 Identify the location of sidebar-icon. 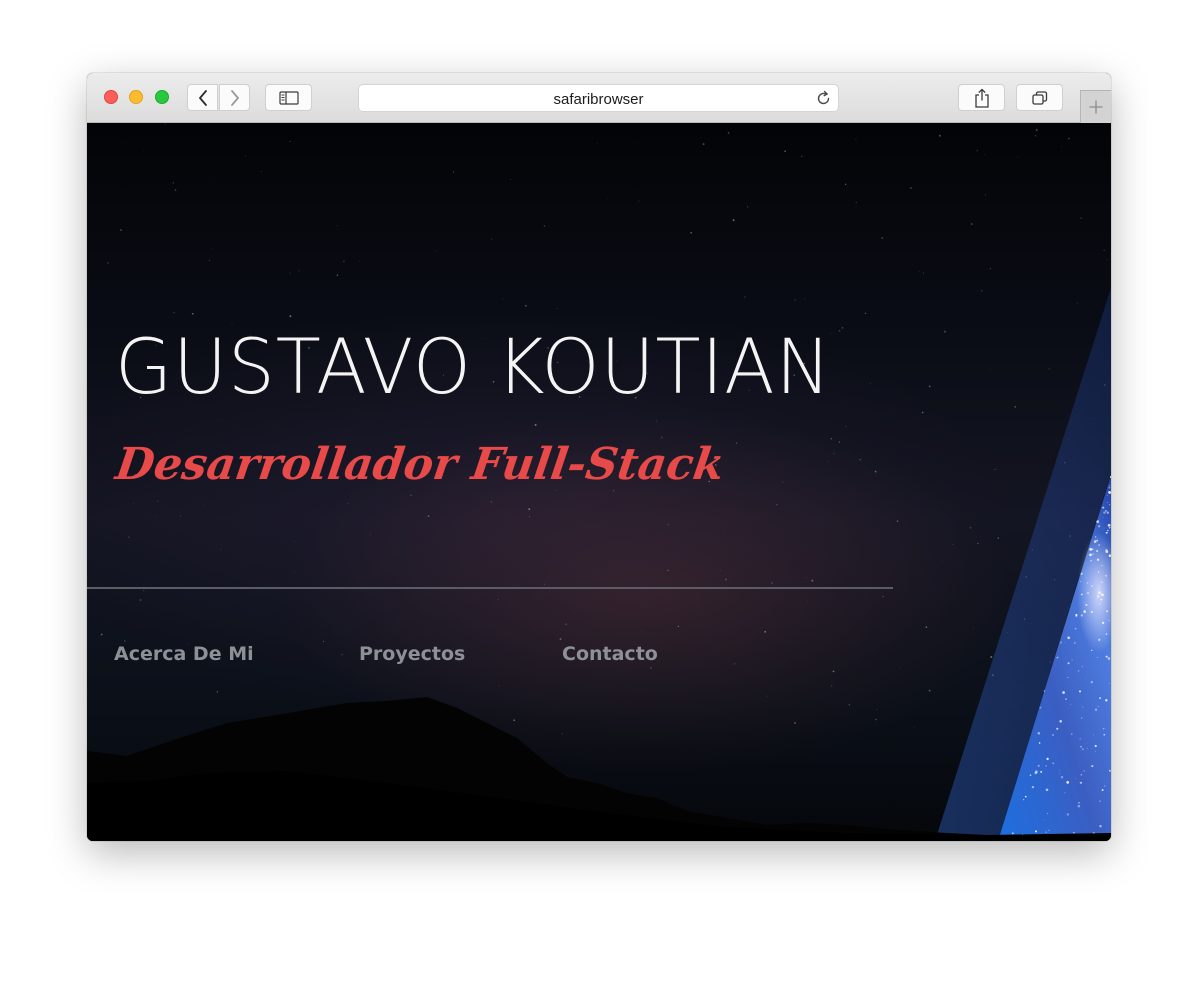
(288, 97).